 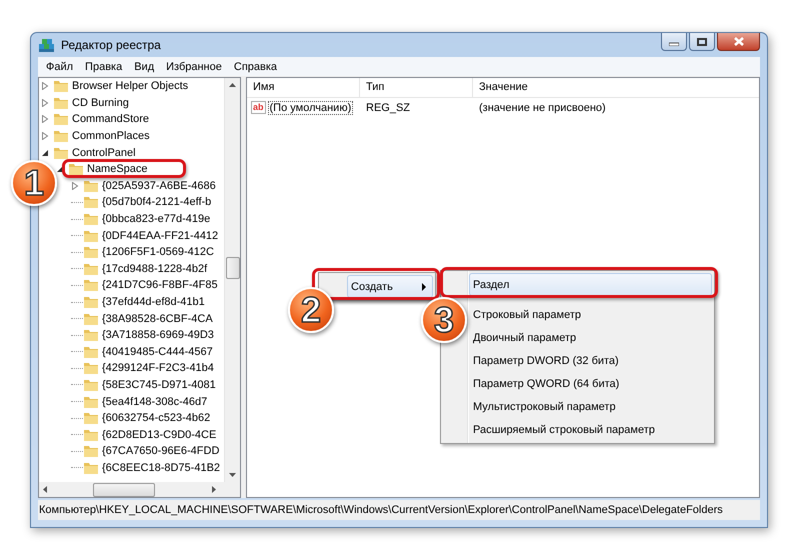 What do you see at coordinates (100, 102) in the screenshot?
I see `tree-item: CD Burning` at bounding box center [100, 102].